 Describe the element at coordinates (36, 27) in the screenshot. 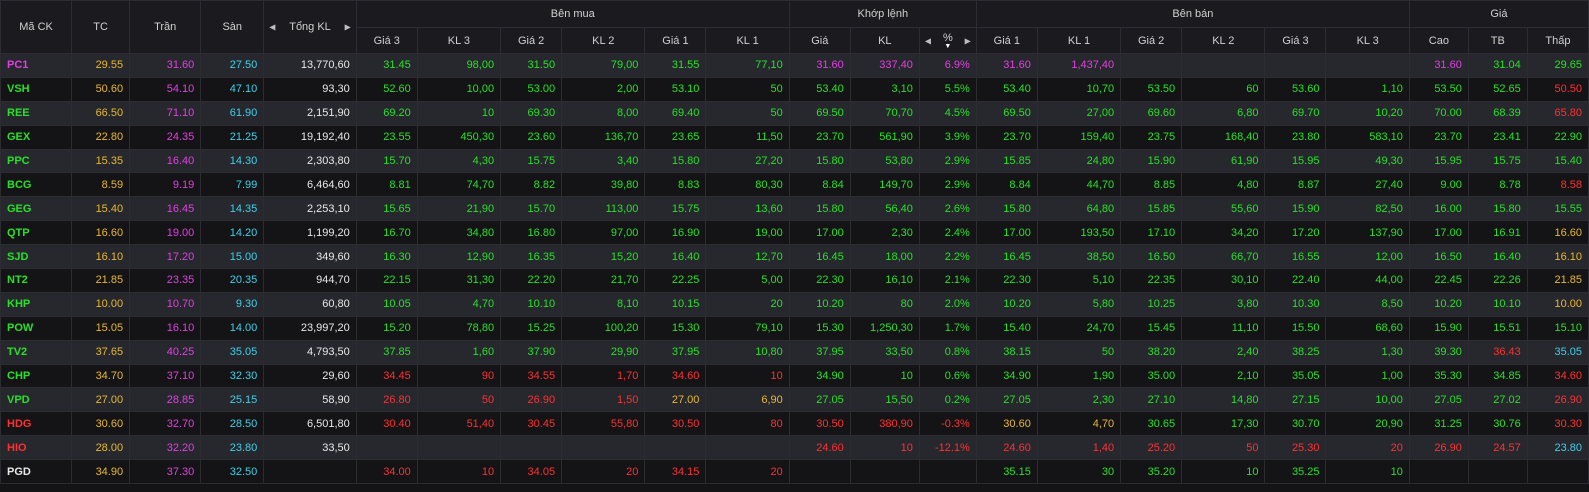

I see `col-symbol-header: Mã CK` at that location.